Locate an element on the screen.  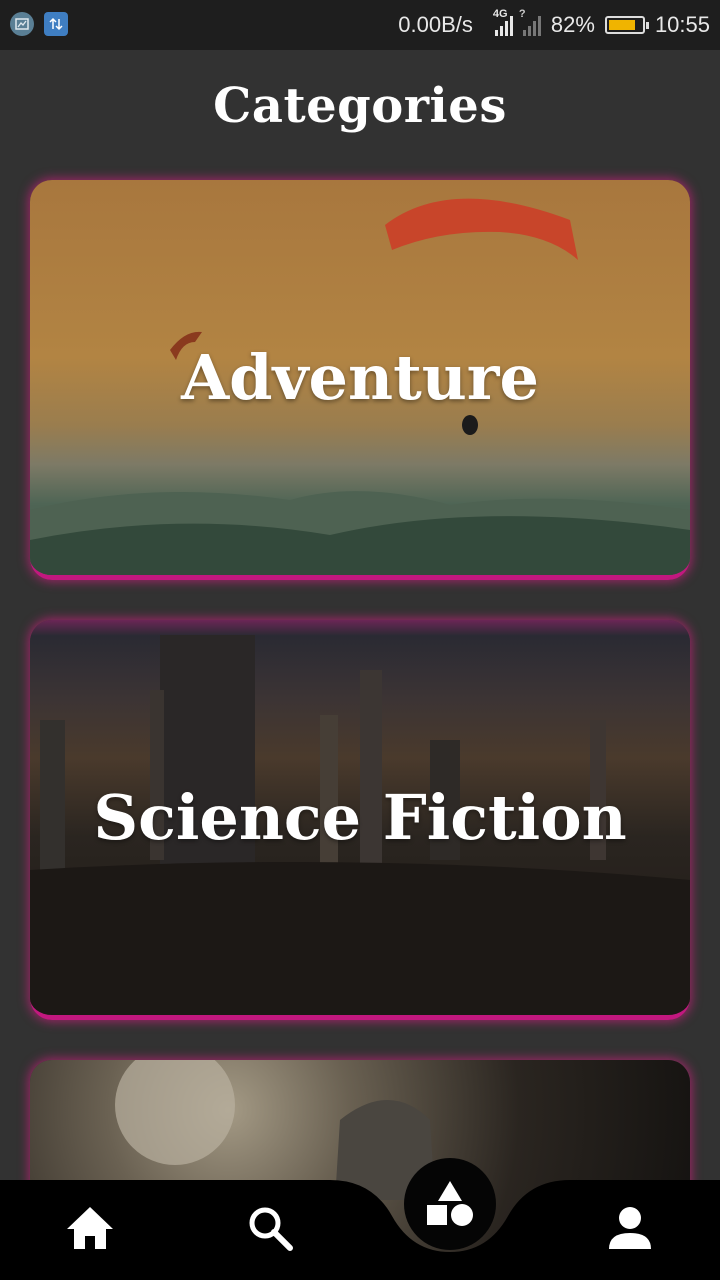
profile-icon is located at coordinates (630, 1228).